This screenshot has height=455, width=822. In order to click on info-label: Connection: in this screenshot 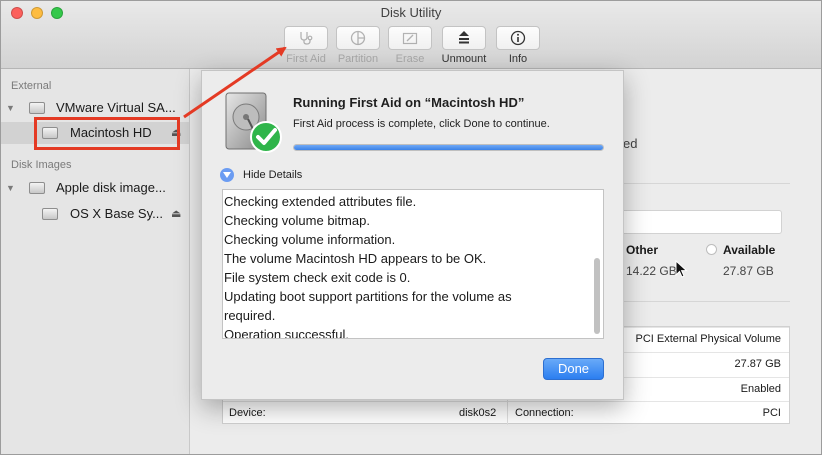, I will do `click(544, 413)`.